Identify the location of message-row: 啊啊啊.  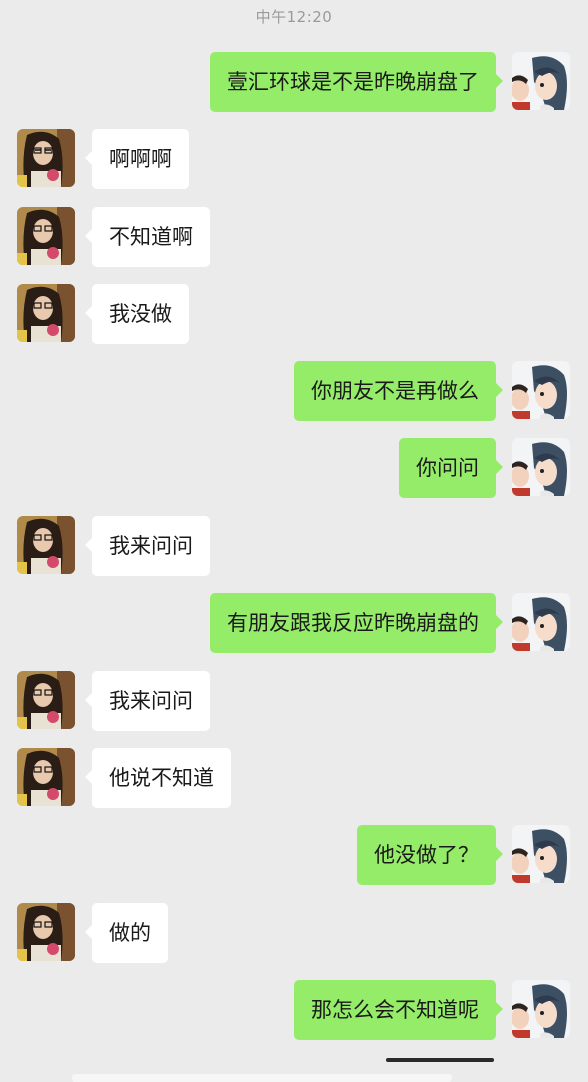
(294, 159).